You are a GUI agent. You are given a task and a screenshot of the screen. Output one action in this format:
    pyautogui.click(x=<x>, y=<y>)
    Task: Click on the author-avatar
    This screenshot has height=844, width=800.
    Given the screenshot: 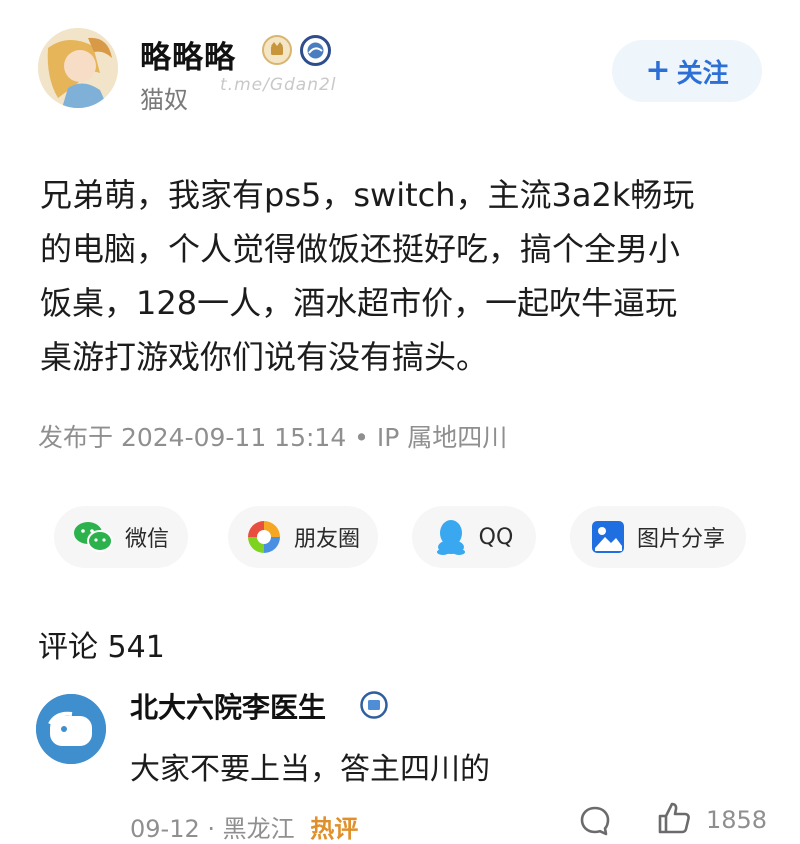 What is the action you would take?
    pyautogui.click(x=78, y=68)
    